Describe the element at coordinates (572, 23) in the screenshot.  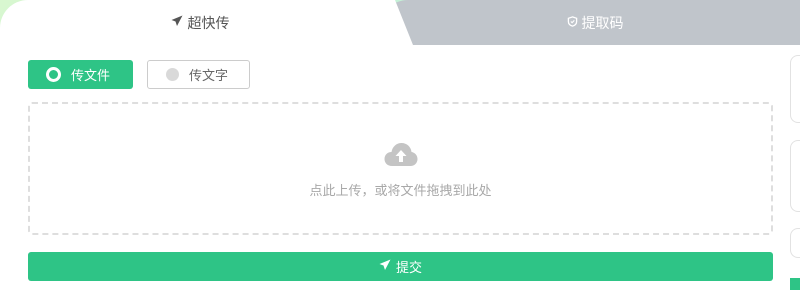
I see `shield-icon` at that location.